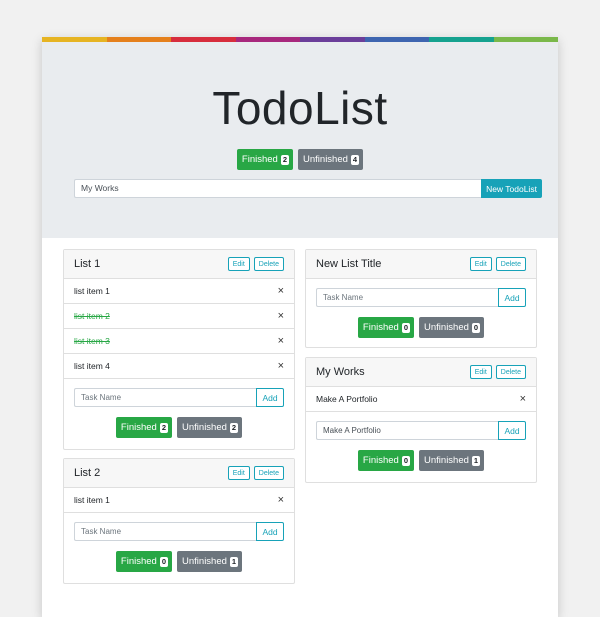 This screenshot has width=600, height=617. Describe the element at coordinates (511, 188) in the screenshot. I see `new-todolist-button: New TodoList` at that location.